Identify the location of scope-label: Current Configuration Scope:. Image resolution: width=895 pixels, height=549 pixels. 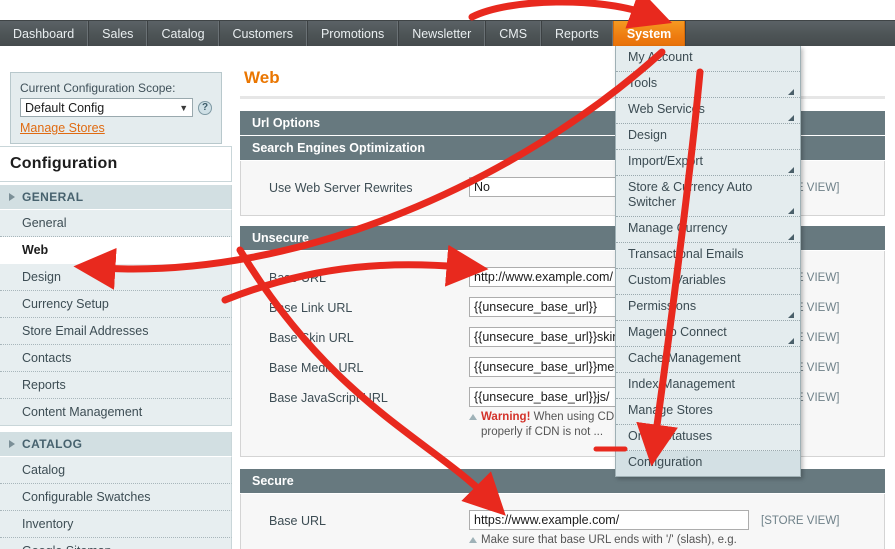
(98, 88).